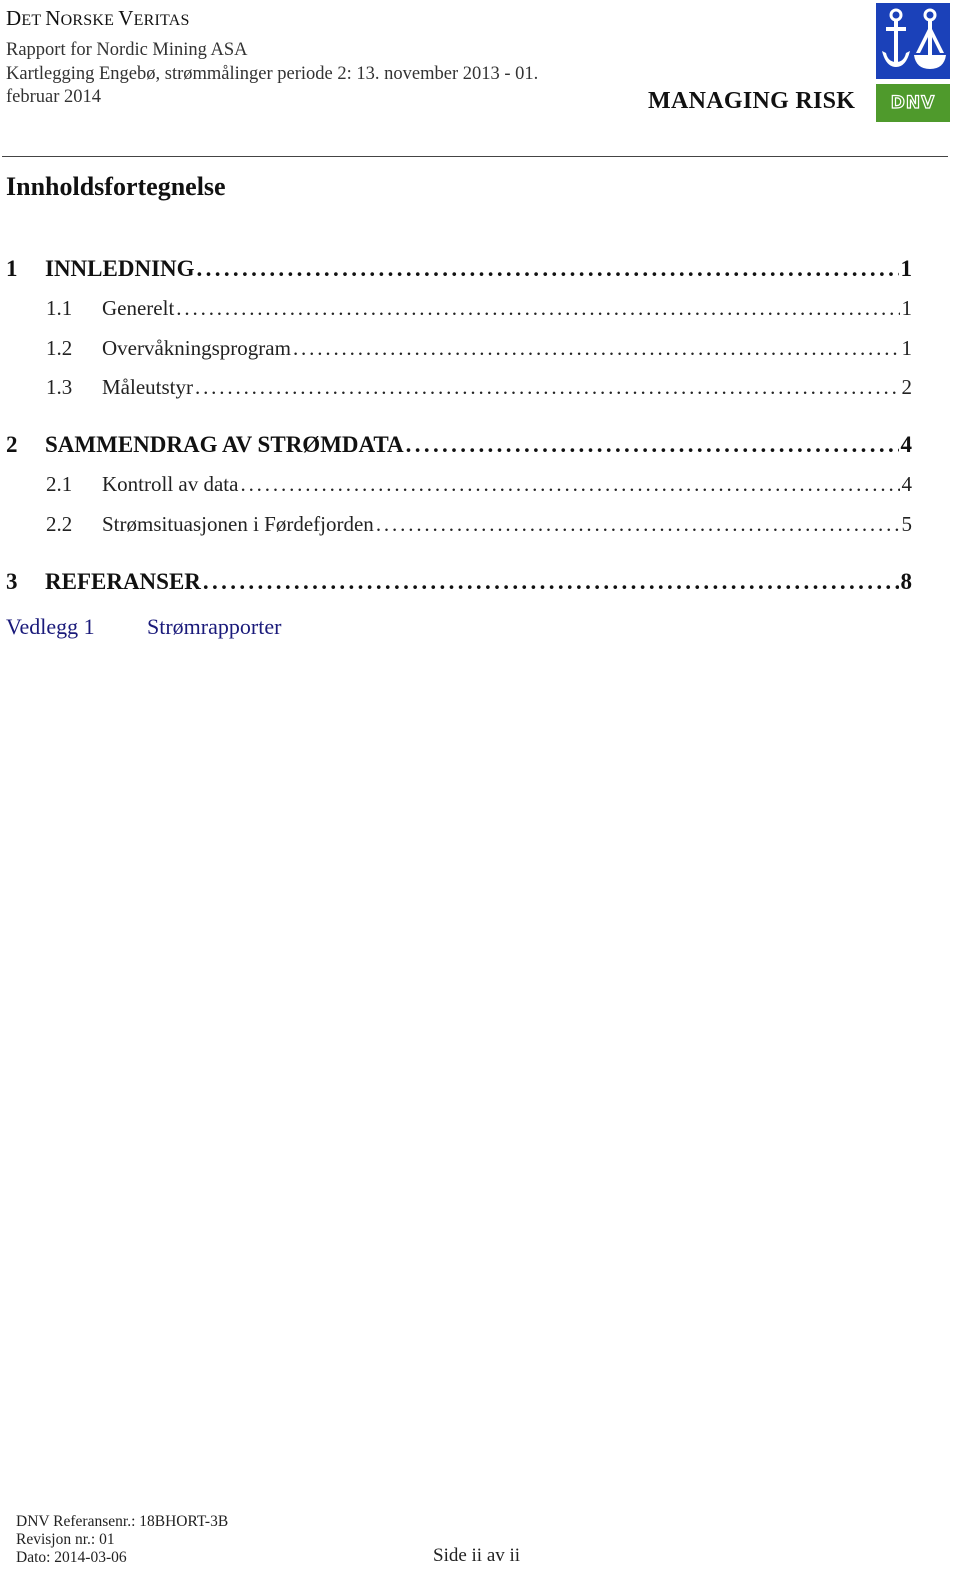 The height and width of the screenshot is (1577, 960). What do you see at coordinates (238, 524) in the screenshot?
I see `toc-entry-label: Strømsituasjonen i Førdefjorden` at bounding box center [238, 524].